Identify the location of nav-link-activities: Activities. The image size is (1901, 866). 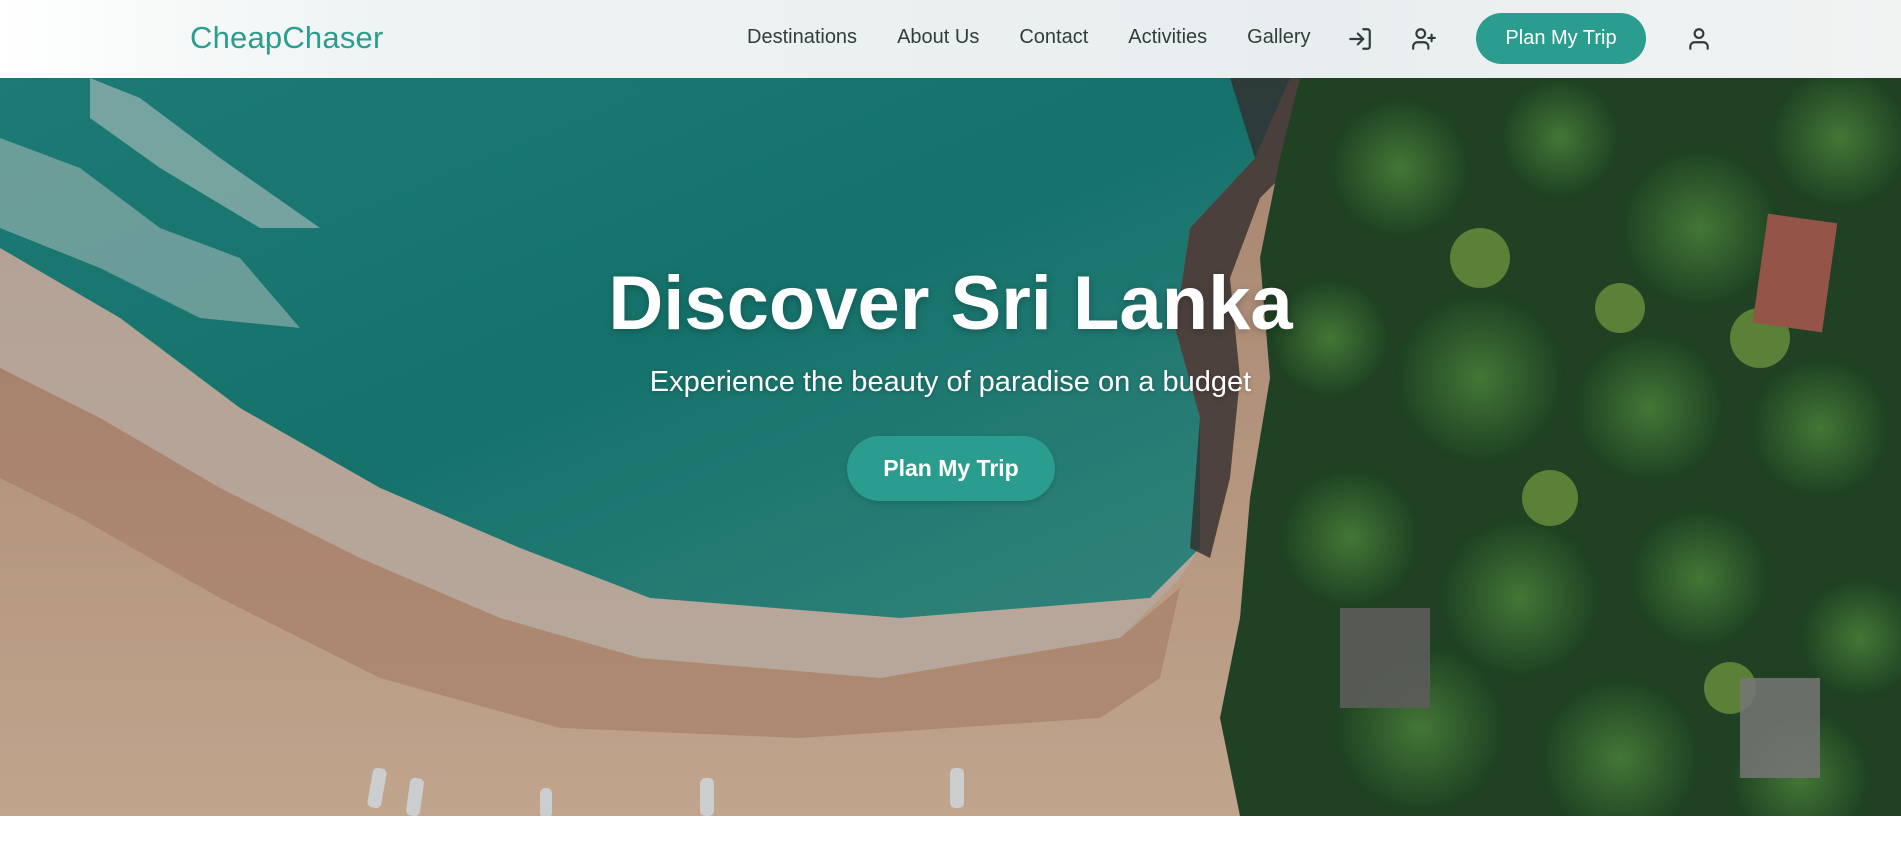
(1167, 37).